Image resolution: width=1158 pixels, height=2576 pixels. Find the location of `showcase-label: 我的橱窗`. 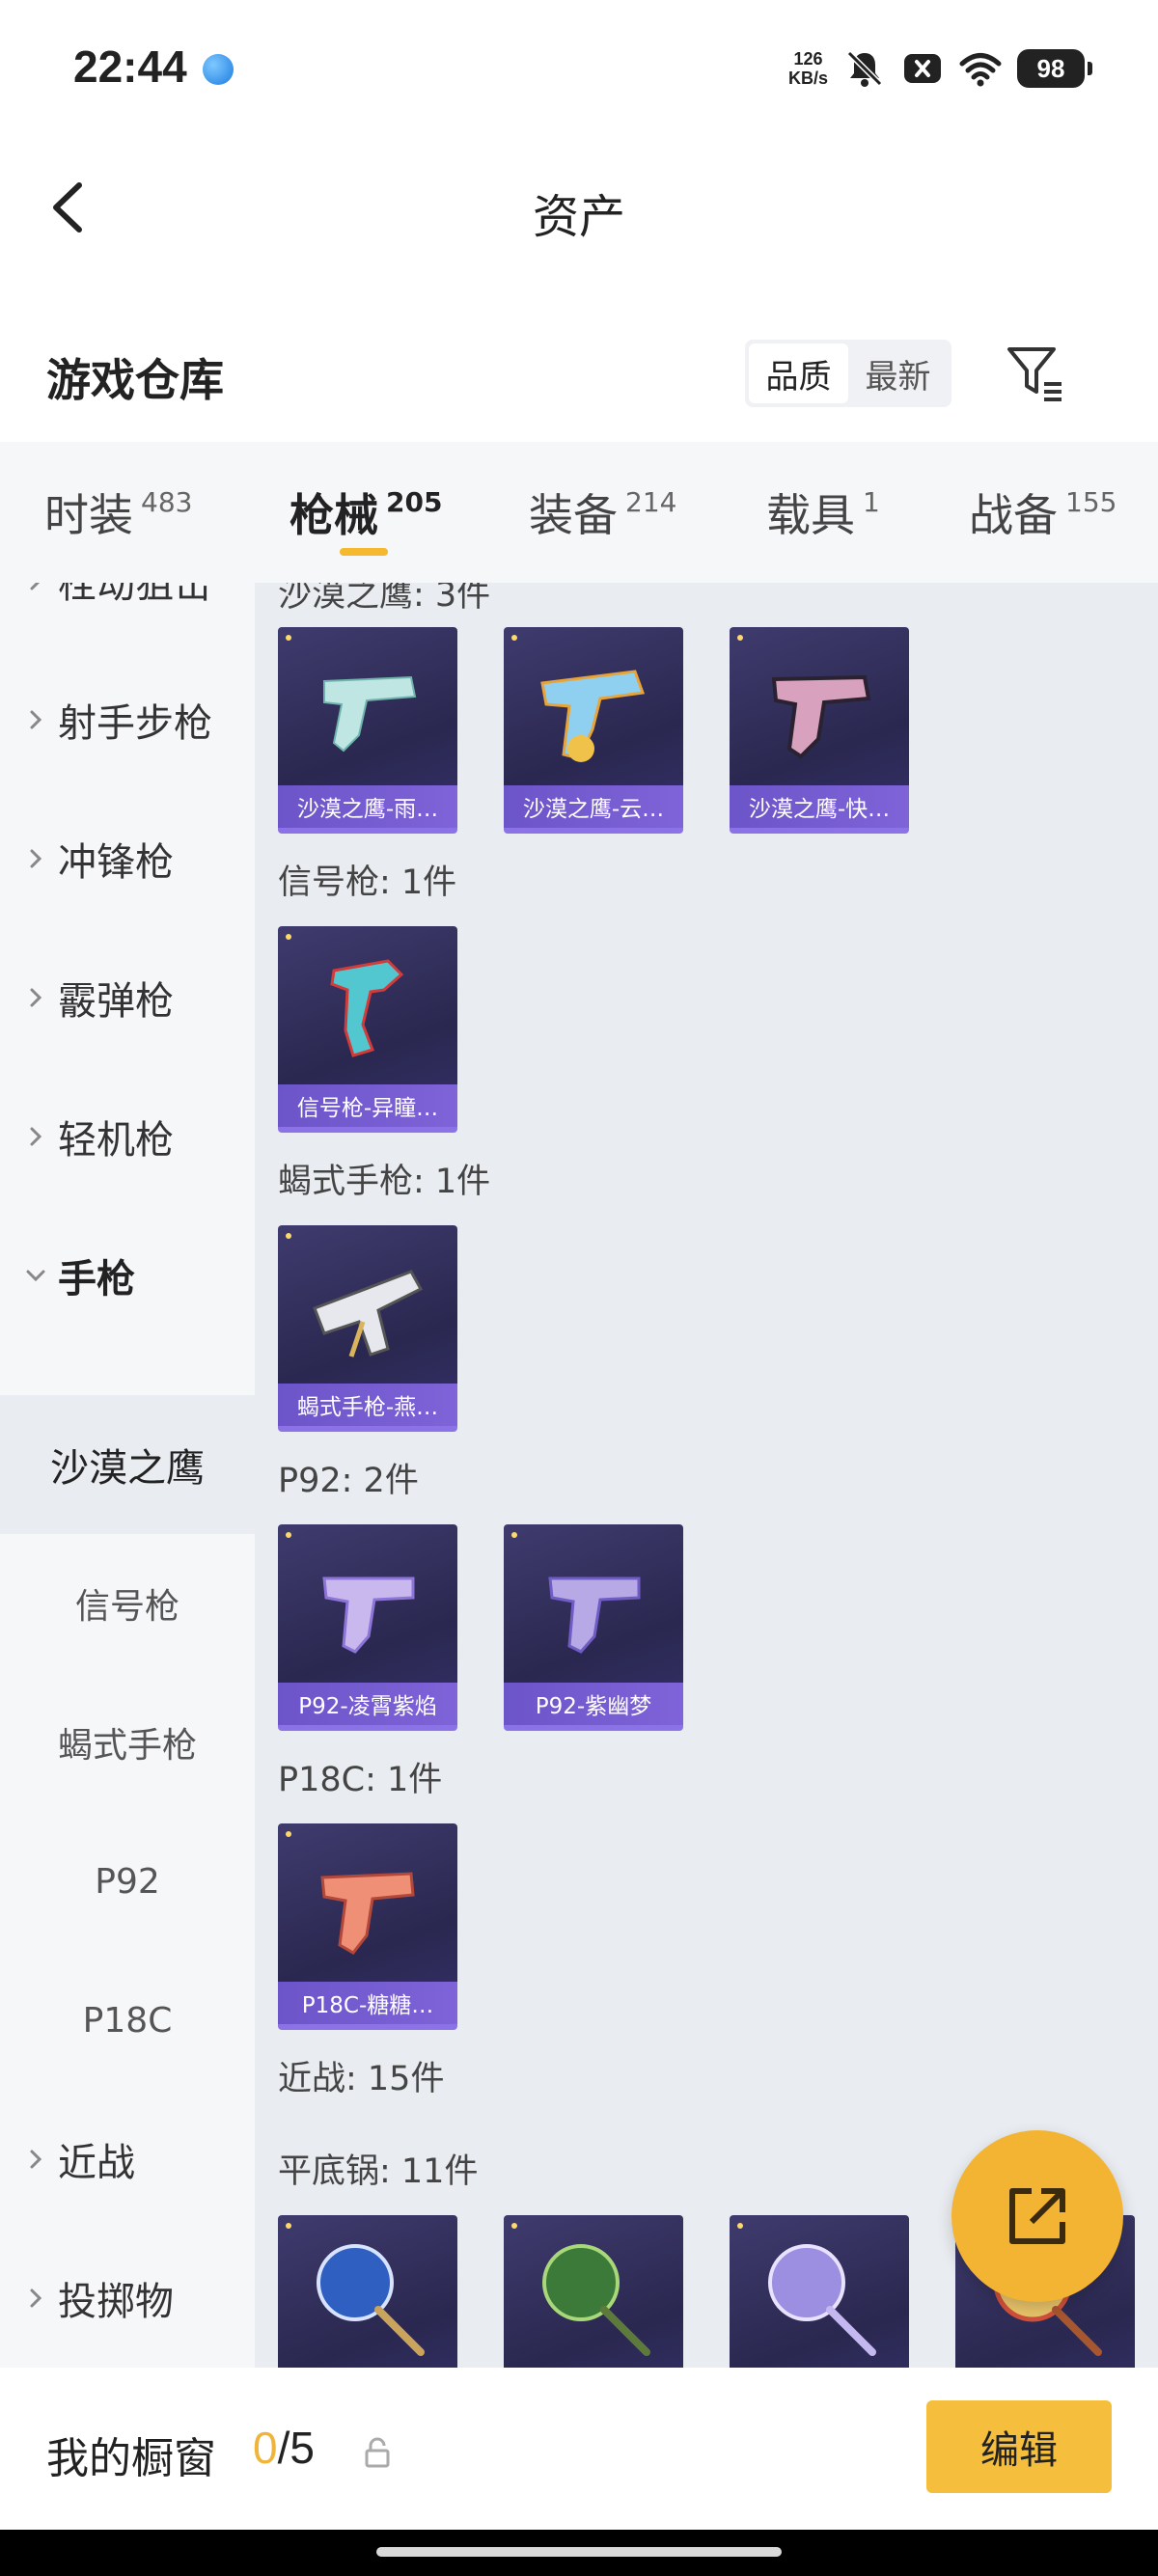

showcase-label: 我的橱窗 is located at coordinates (131, 2459).